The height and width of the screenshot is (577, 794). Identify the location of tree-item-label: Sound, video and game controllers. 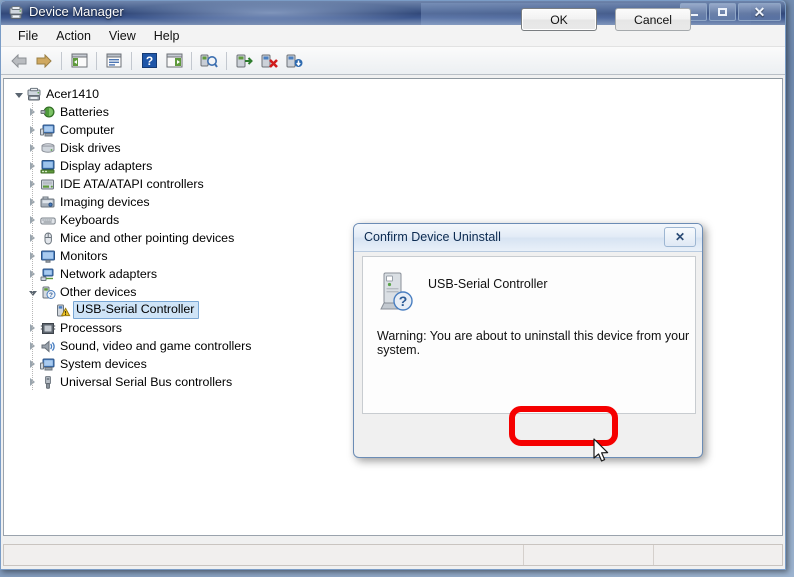
(156, 346).